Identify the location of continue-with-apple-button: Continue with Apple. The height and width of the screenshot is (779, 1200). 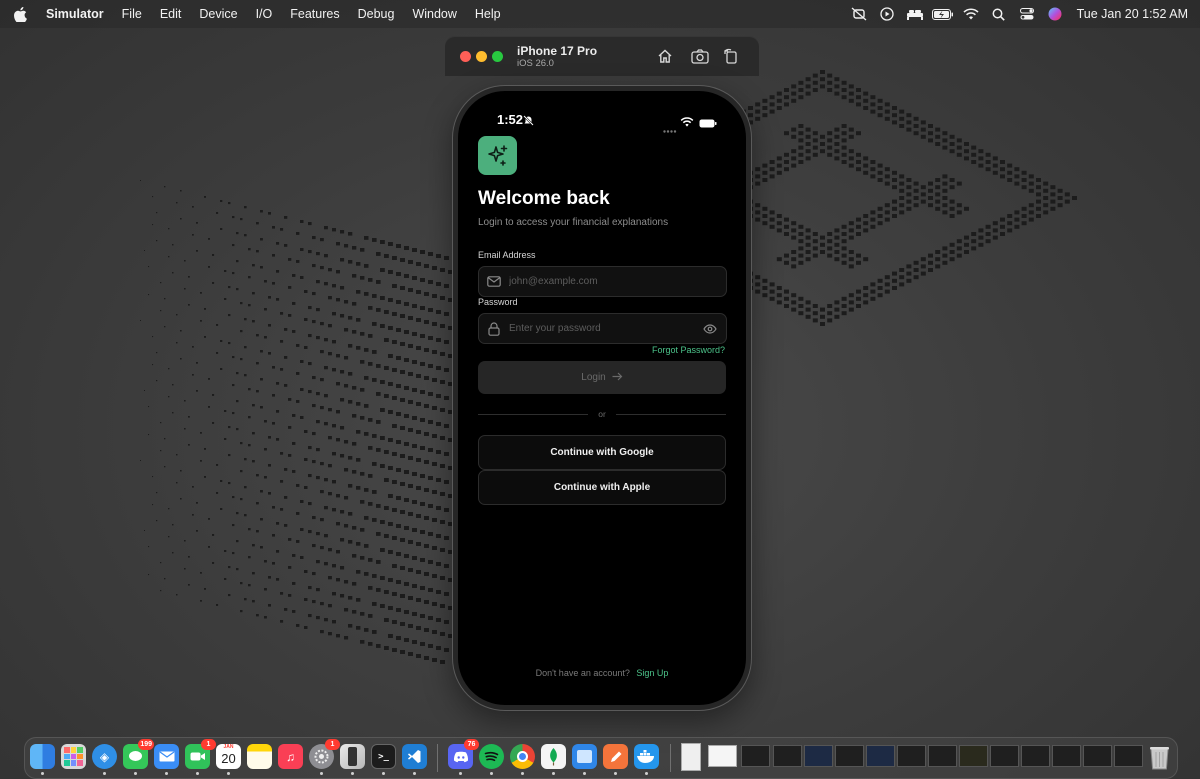
(602, 487).